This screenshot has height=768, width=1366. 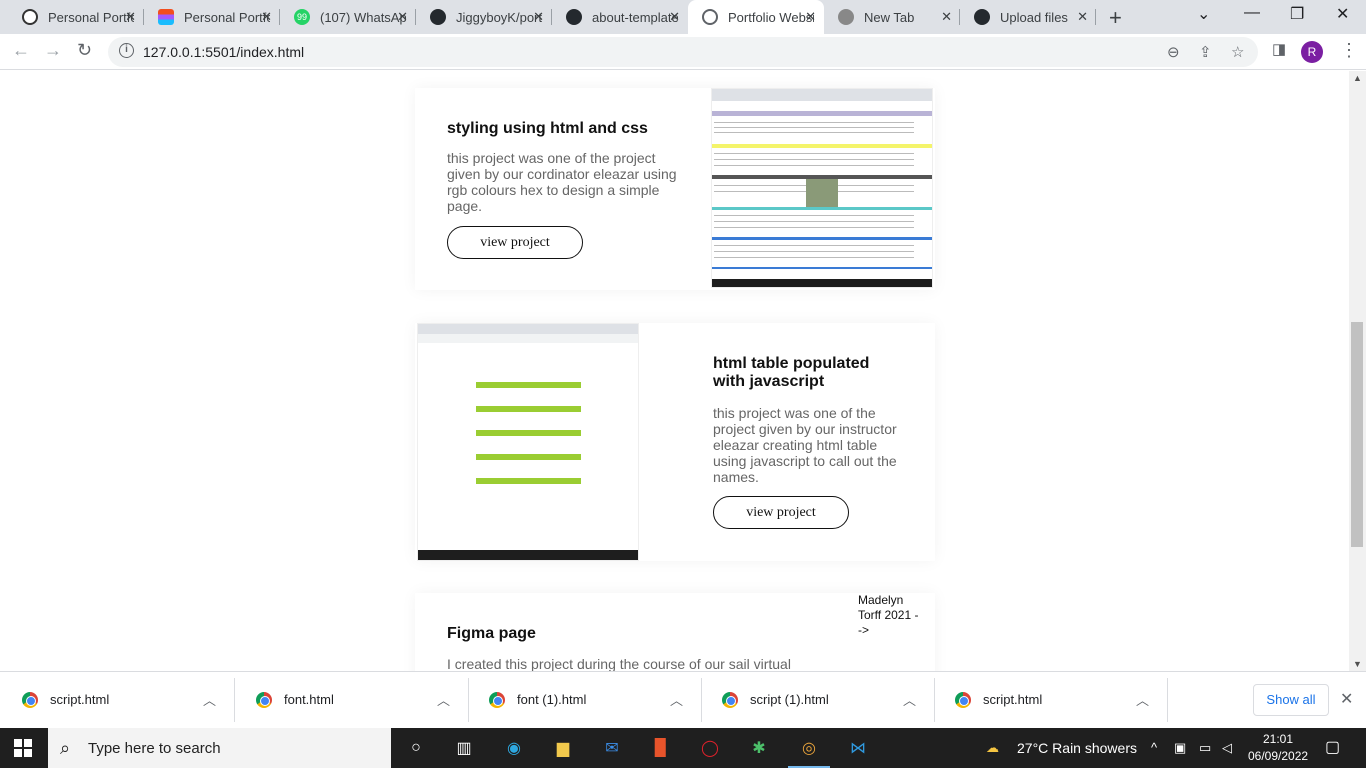 What do you see at coordinates (1357, 434) in the screenshot?
I see `scrollbar-thumb` at bounding box center [1357, 434].